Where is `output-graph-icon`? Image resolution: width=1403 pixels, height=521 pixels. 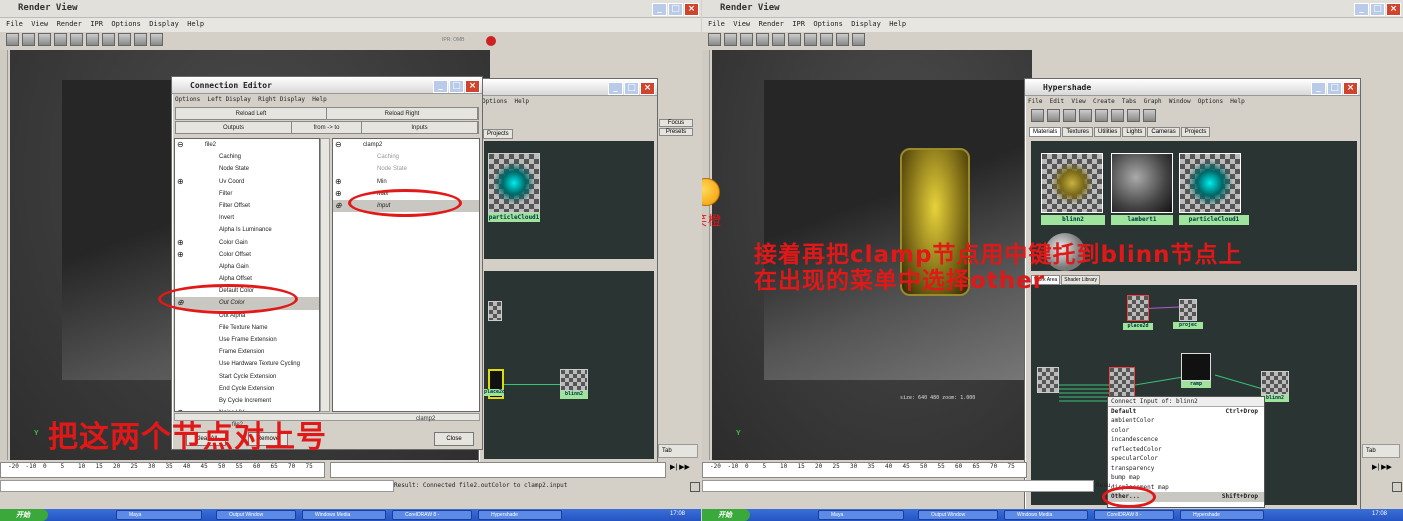 output-graph-icon is located at coordinates (1149, 115).